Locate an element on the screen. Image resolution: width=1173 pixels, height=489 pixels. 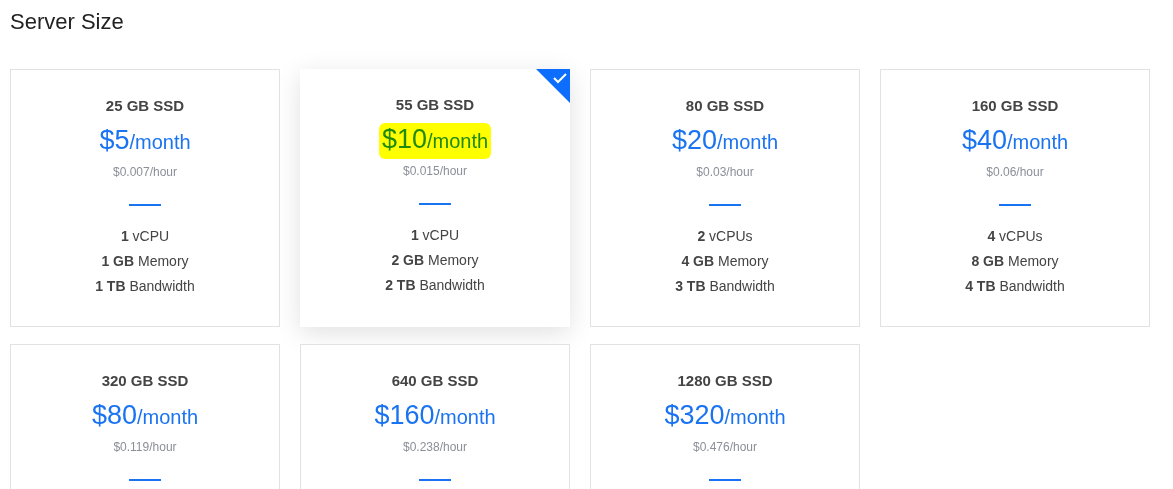
spec-line: 2 TB Bandwidth is located at coordinates (435, 285).